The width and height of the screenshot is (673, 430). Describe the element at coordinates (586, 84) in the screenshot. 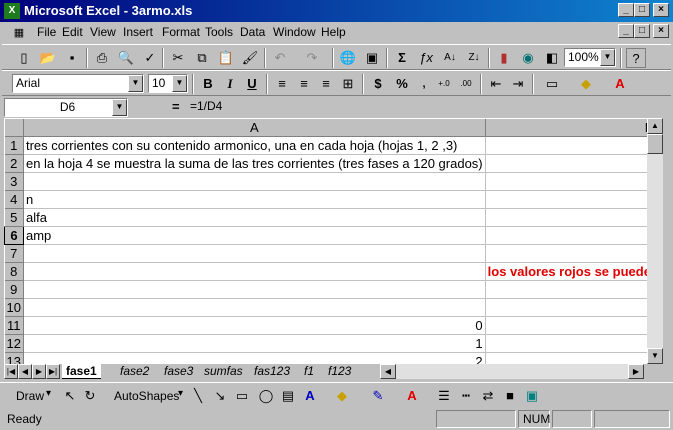

I see `fill-color-icon: ◆` at that location.